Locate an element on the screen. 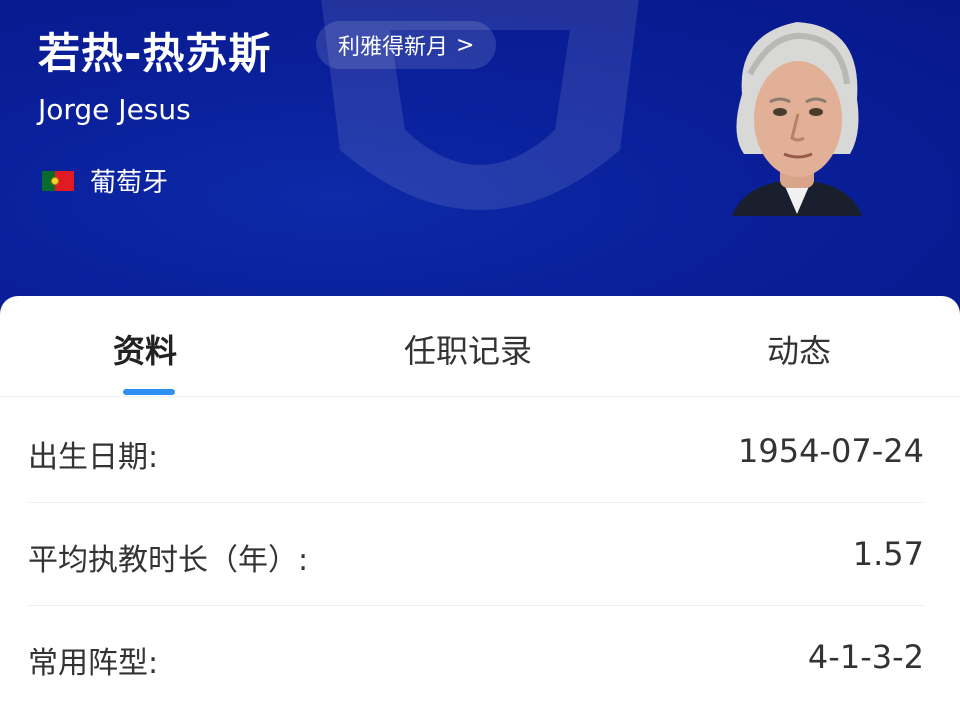  tab-news: 动态 is located at coordinates (799, 349).